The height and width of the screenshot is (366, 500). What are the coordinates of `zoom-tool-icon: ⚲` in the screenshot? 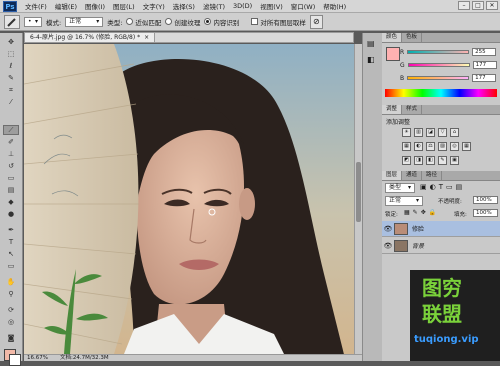 It's located at (11, 294).